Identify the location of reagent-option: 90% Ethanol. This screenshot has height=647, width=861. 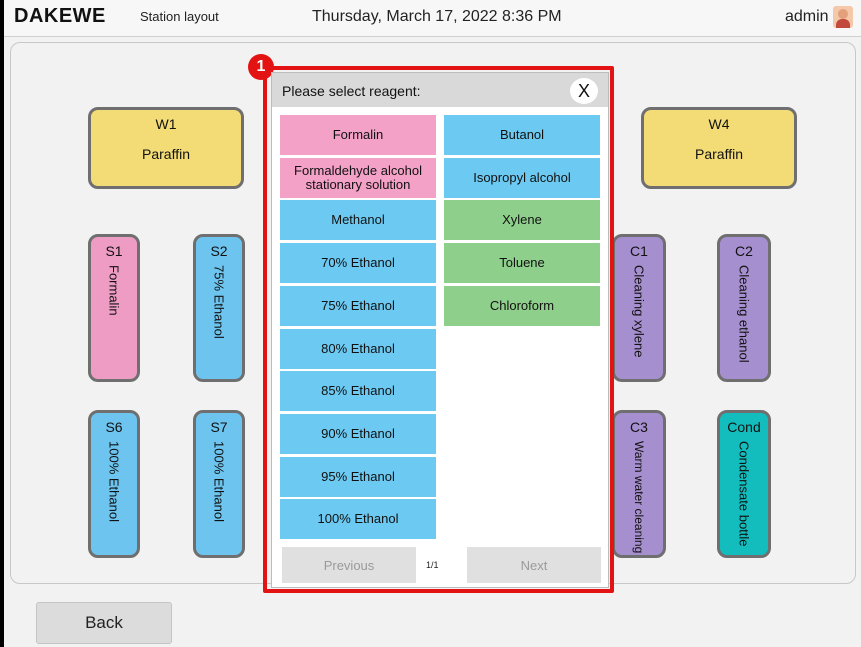
(358, 433).